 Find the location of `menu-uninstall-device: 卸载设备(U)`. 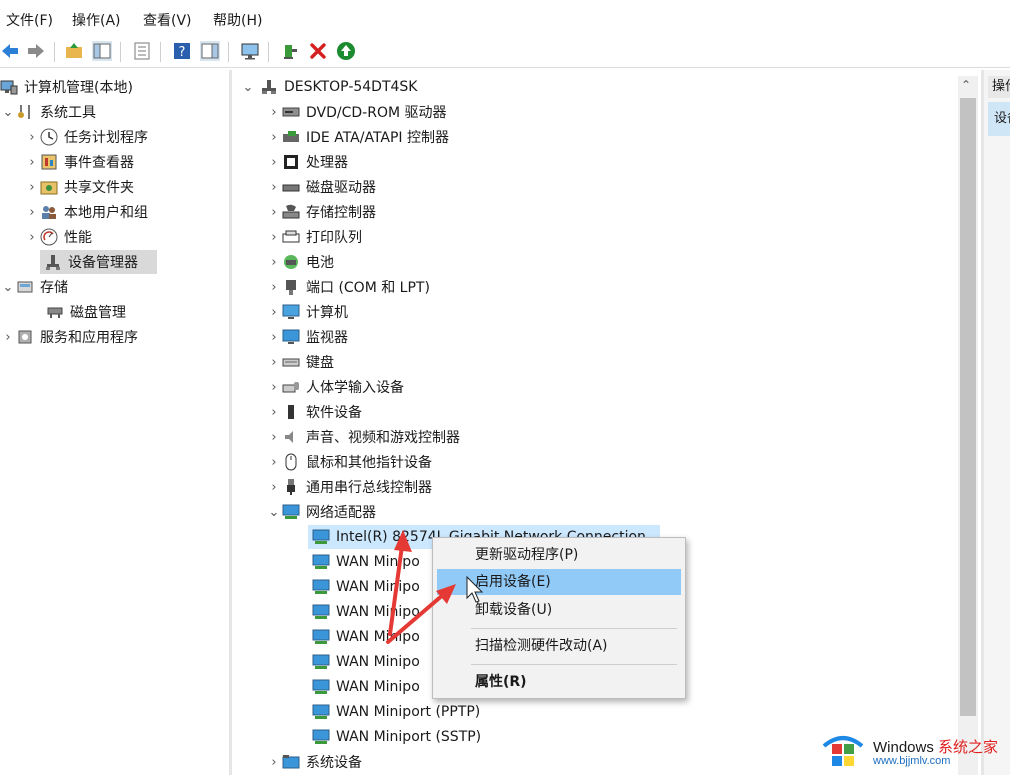

menu-uninstall-device: 卸载设备(U) is located at coordinates (559, 610).